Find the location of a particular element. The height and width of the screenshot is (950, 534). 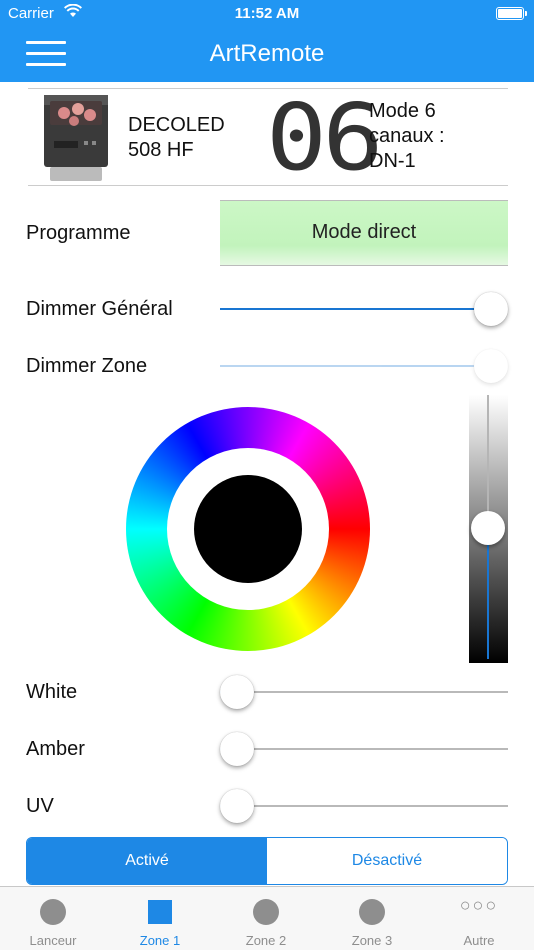

uv-slider is located at coordinates (364, 806).